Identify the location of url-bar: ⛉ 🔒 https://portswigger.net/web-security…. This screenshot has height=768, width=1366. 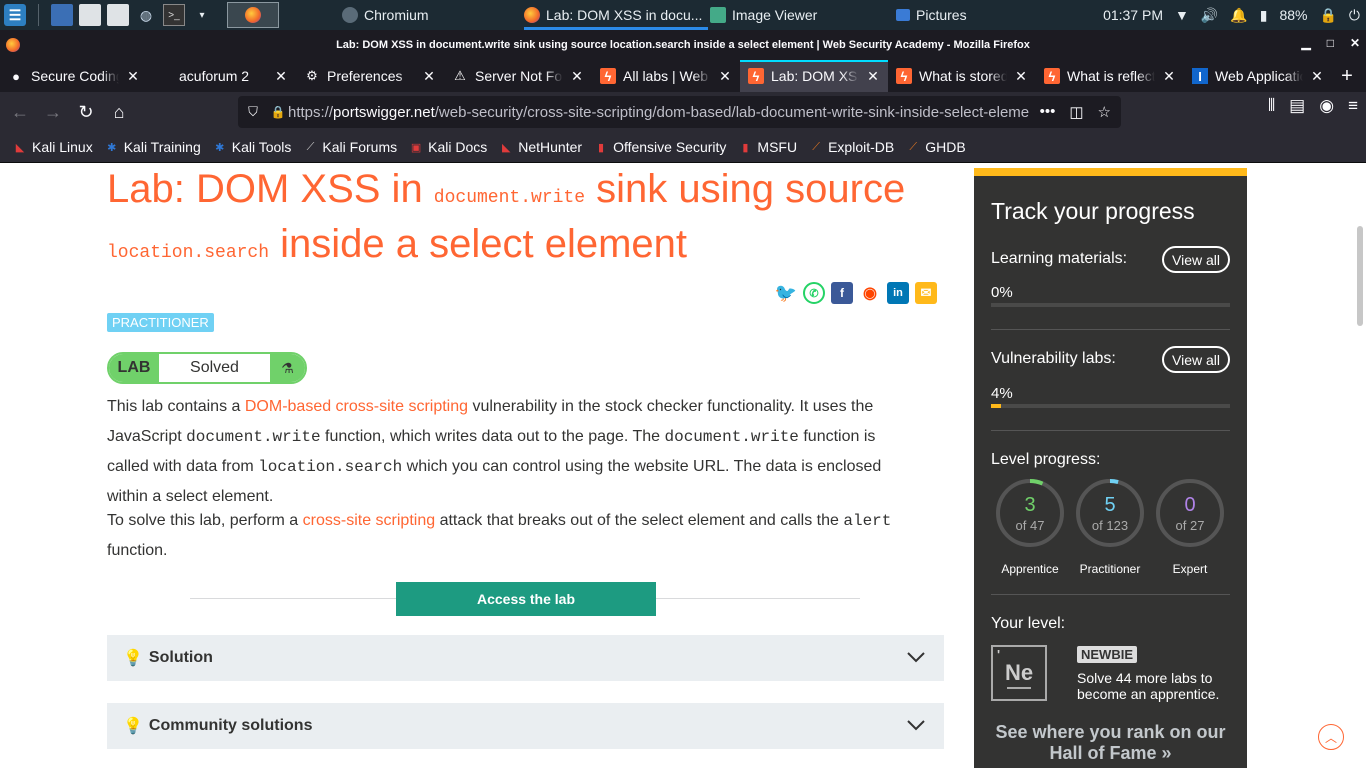
(679, 112).